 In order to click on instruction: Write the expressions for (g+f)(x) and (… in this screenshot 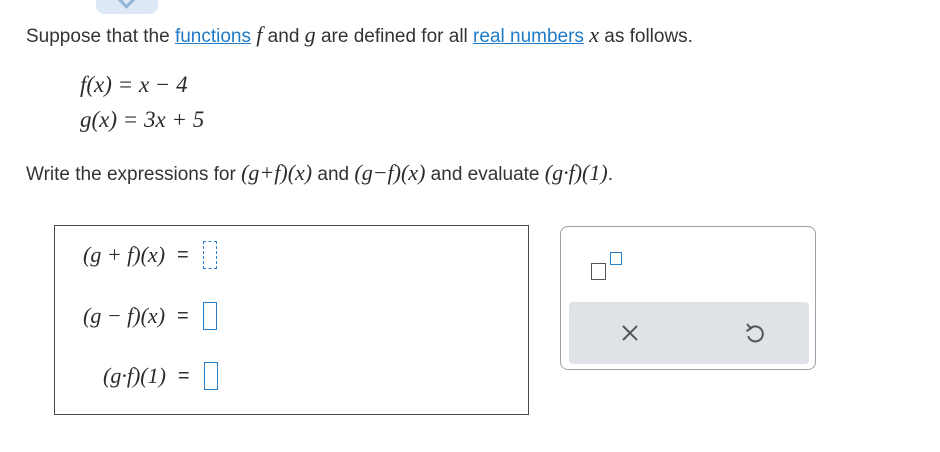, I will do `click(319, 173)`.